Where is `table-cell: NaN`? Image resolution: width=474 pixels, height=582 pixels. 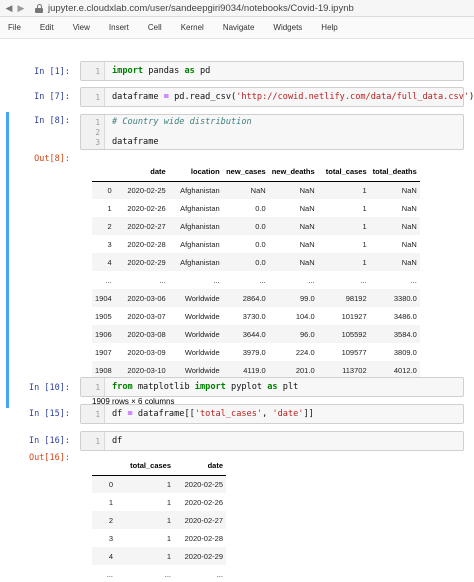
table-cell: NaN is located at coordinates (245, 190).